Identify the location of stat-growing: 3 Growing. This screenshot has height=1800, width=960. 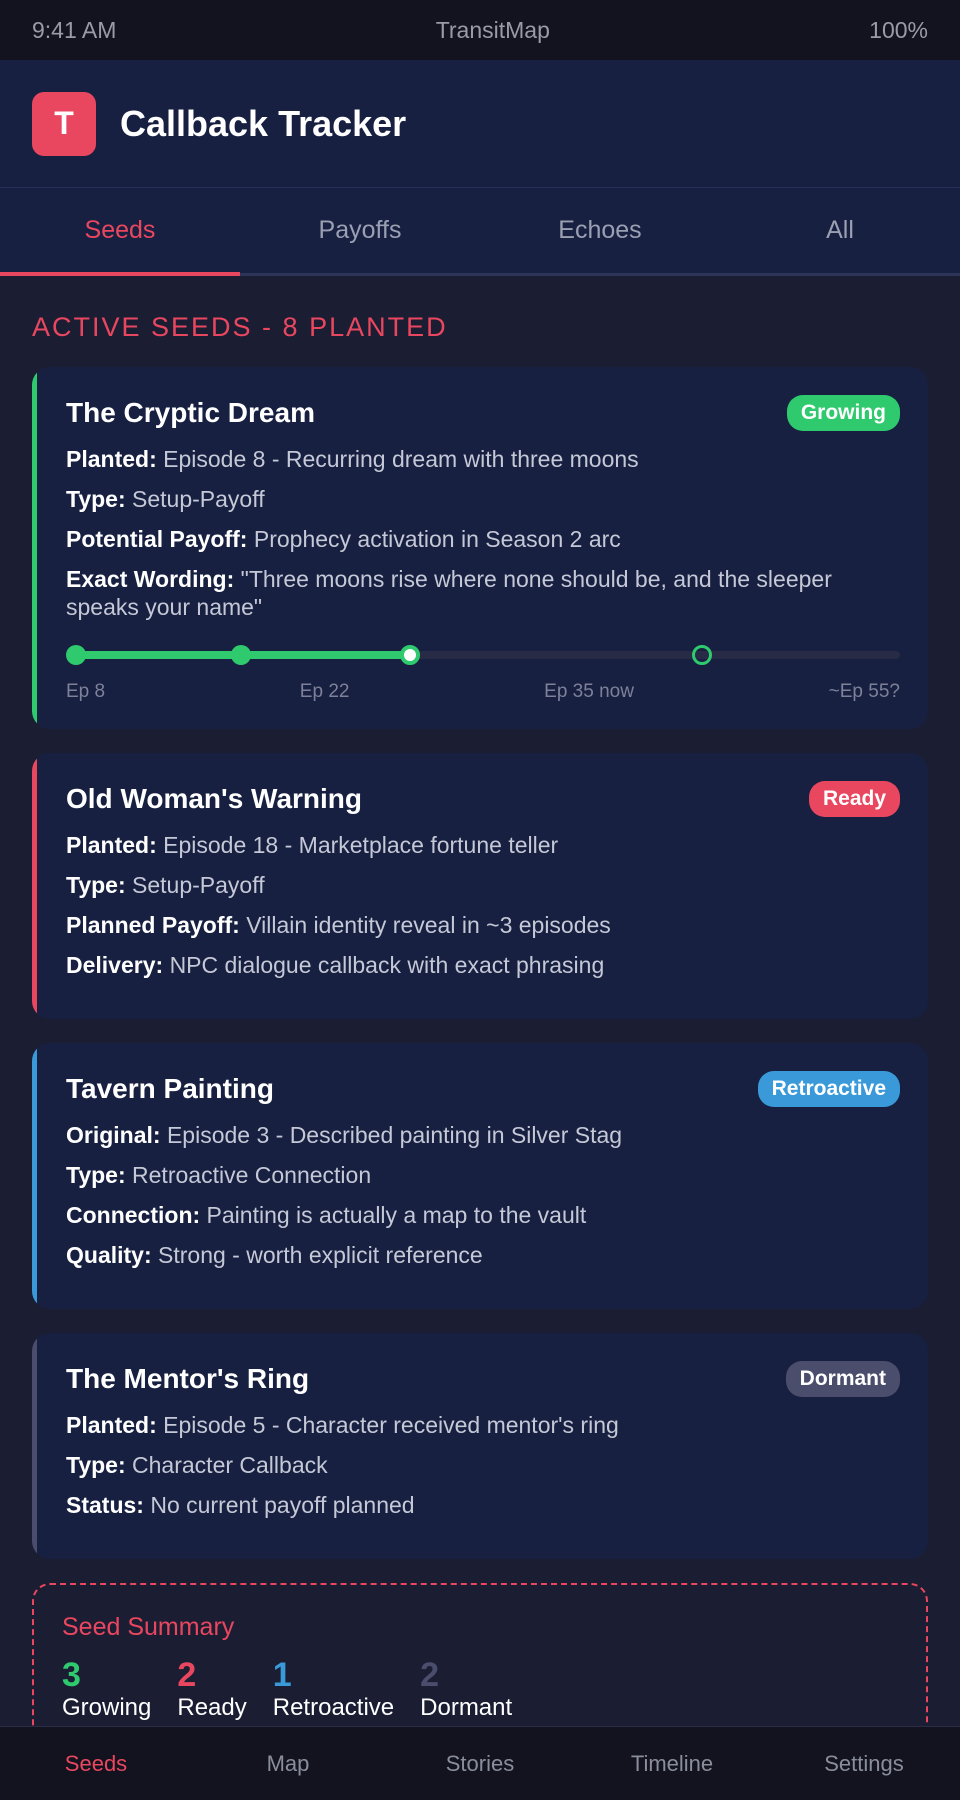
(106, 1690).